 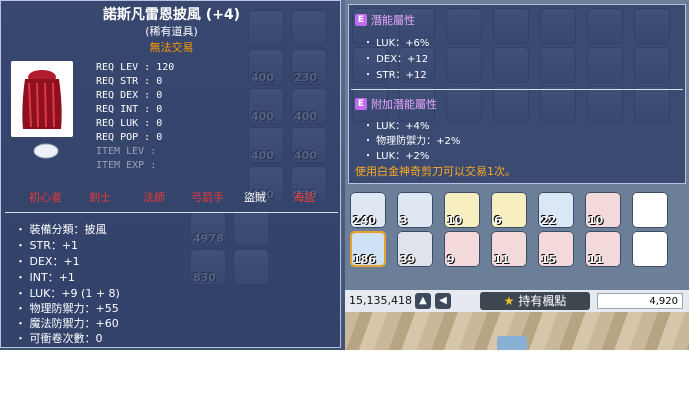 I want to click on meso-bar: 15,135,418 ▲ ◀ ★ 持有楓點 4,920, so click(x=517, y=301).